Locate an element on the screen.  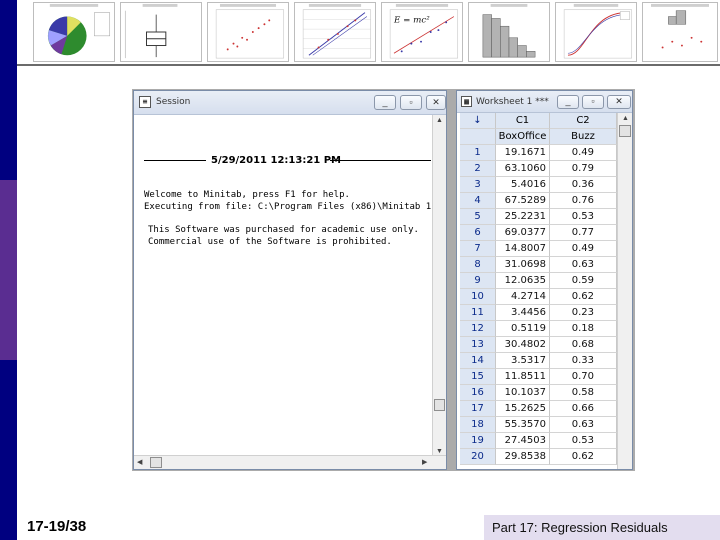
row-number: 5 is located at coordinates (478, 217).